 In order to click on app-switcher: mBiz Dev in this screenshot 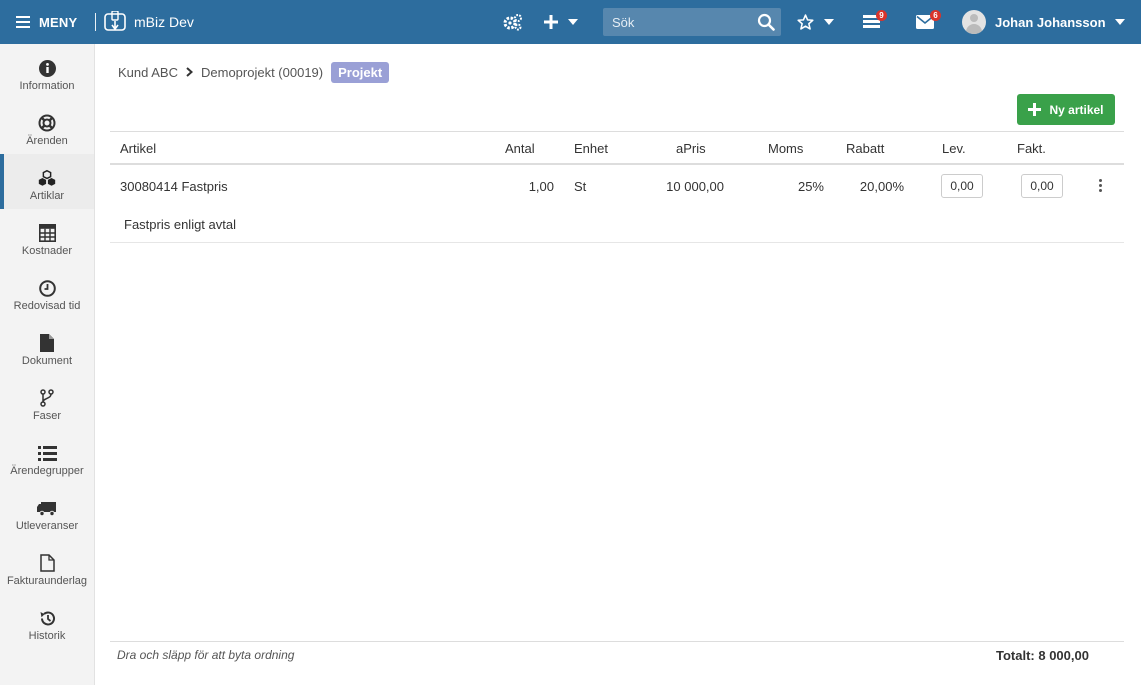, I will do `click(149, 22)`.